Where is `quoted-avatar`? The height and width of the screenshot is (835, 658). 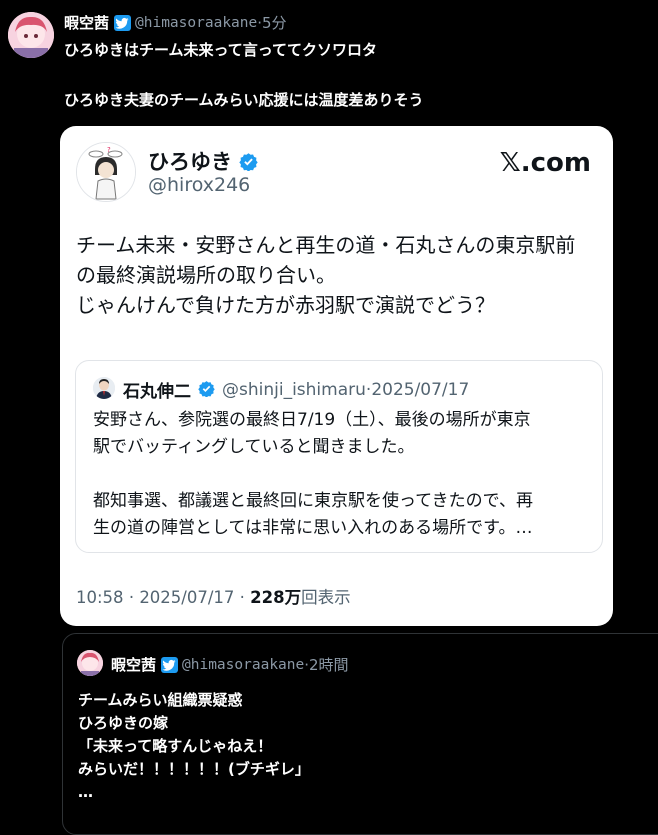
quoted-avatar is located at coordinates (104, 388).